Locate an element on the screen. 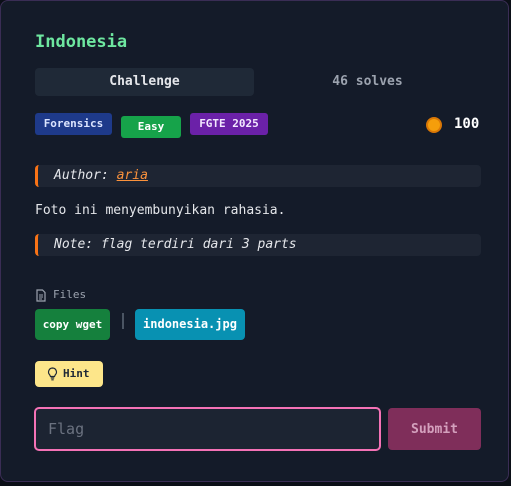 Image resolution: width=511 pixels, height=486 pixels. challenge-tabs: Challenge 46 solves is located at coordinates (258, 82).